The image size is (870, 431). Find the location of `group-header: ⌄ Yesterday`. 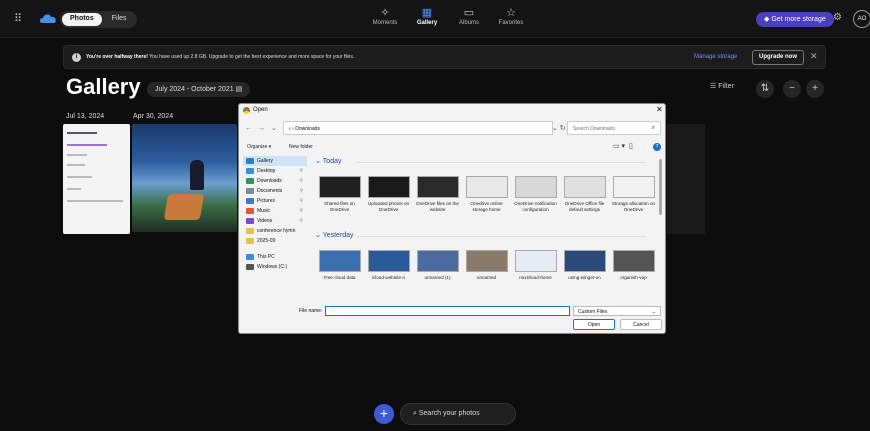

group-header: ⌄ Yesterday is located at coordinates (486, 236).